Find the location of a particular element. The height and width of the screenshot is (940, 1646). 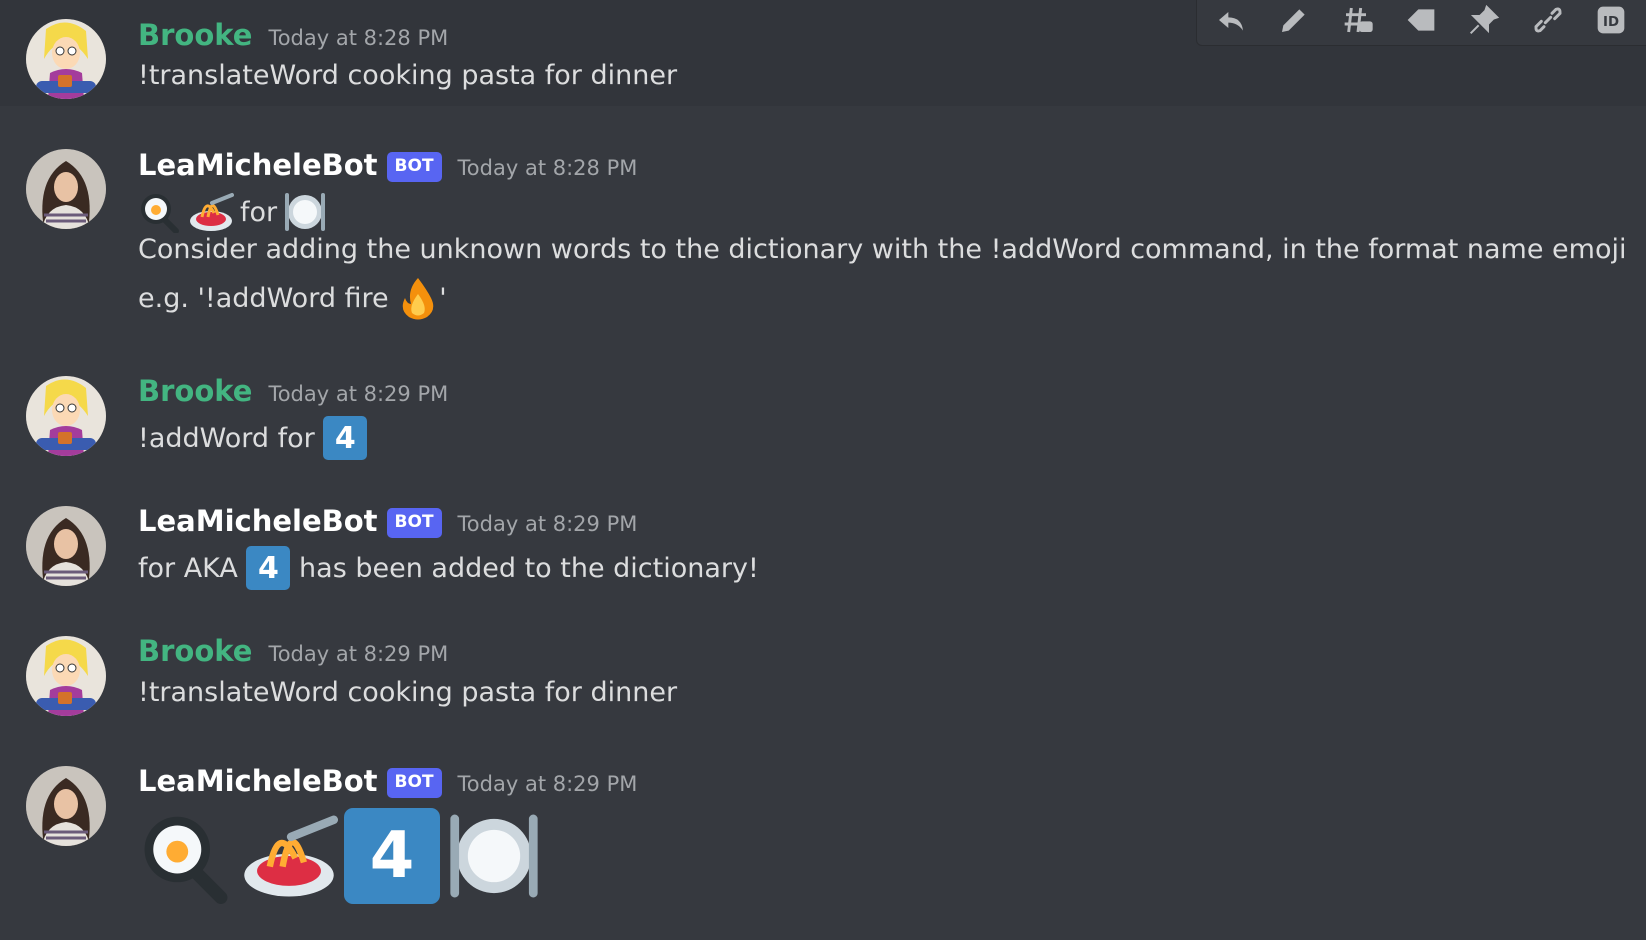

link-icon is located at coordinates (1547, 20).